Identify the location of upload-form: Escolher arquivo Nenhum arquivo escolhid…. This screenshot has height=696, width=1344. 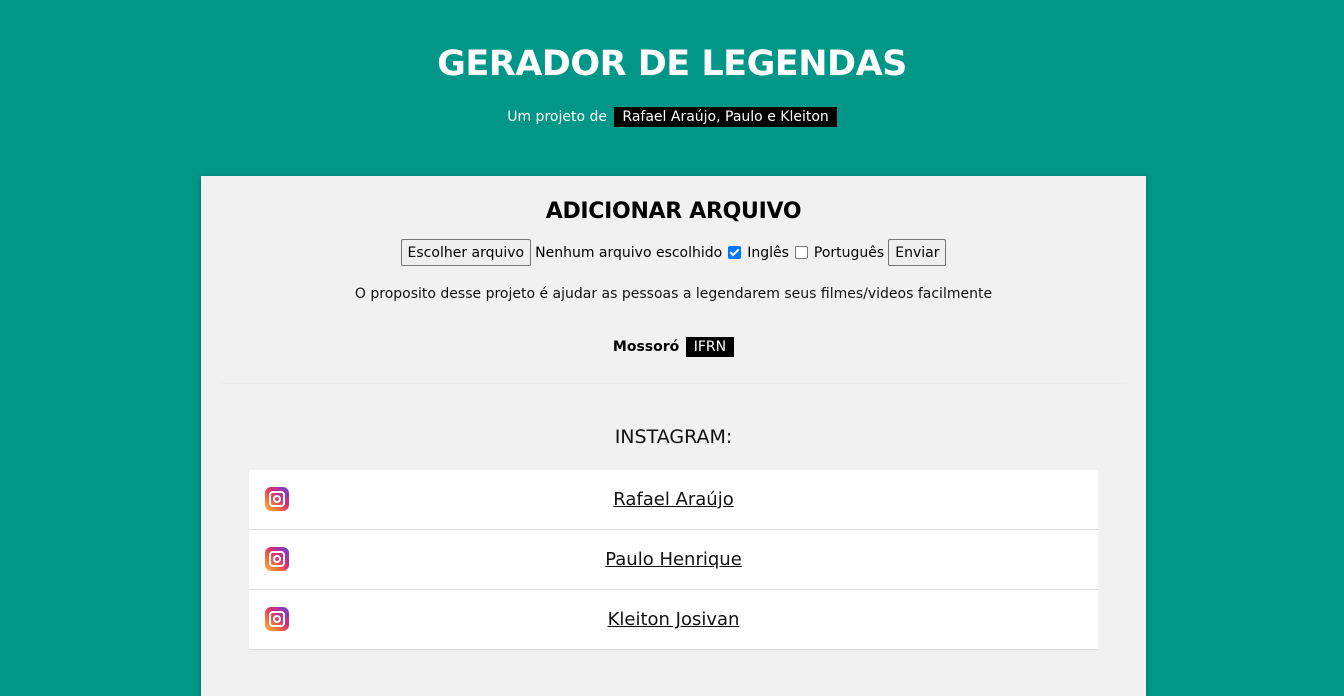
(673, 252).